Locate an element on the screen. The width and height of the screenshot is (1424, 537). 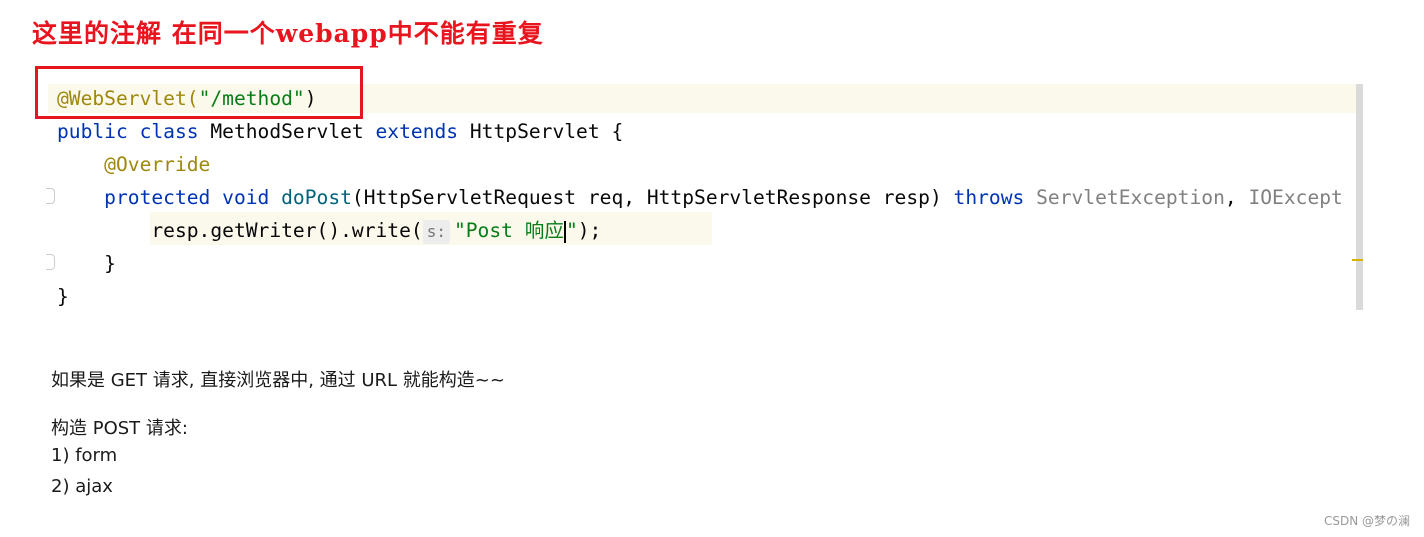
code-token: ServletException is located at coordinates (1130, 197).